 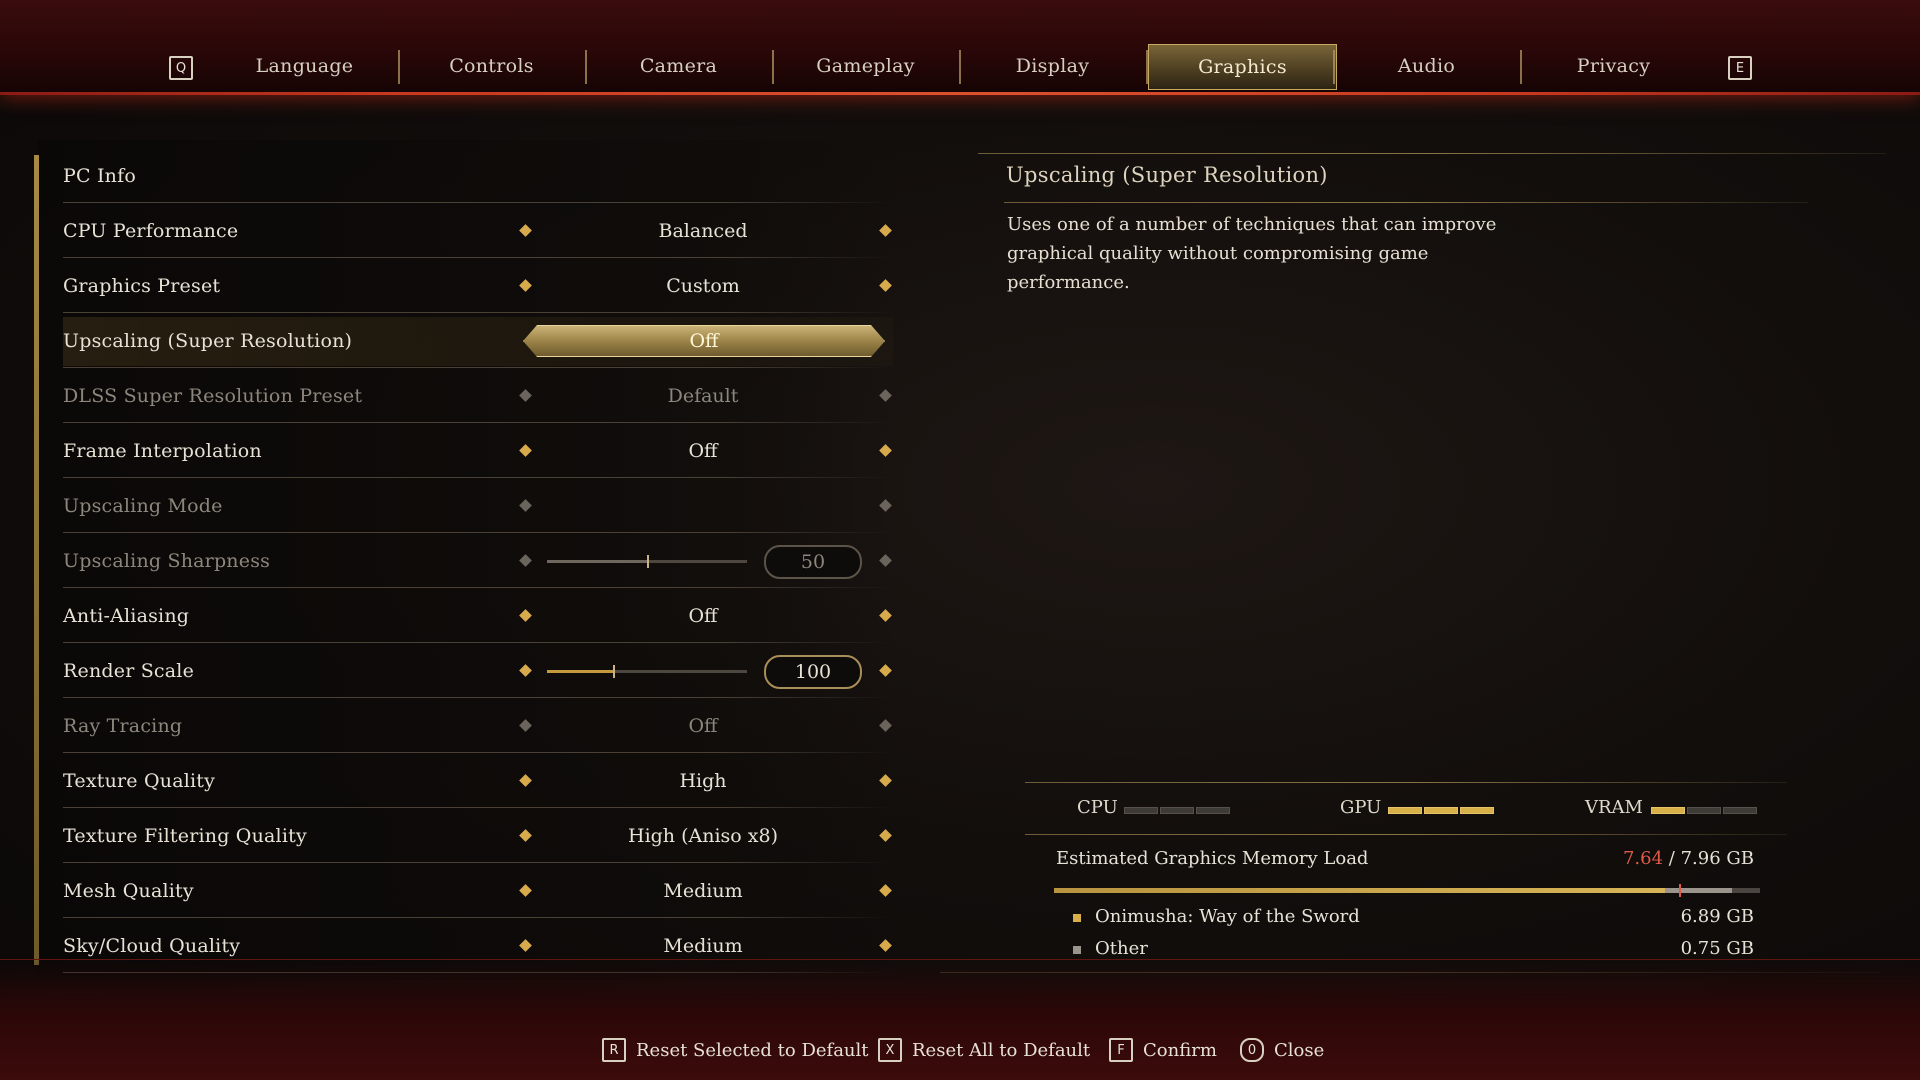 I want to click on prev-tab-key-icon: Q, so click(x=181, y=68).